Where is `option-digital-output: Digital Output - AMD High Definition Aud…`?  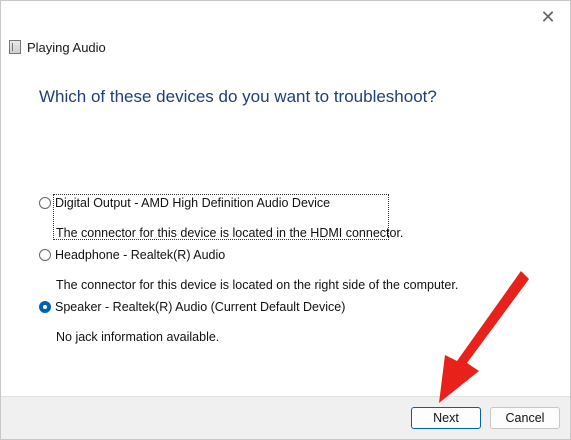
option-digital-output: Digital Output - AMD High Definition Aud… is located at coordinates (184, 203).